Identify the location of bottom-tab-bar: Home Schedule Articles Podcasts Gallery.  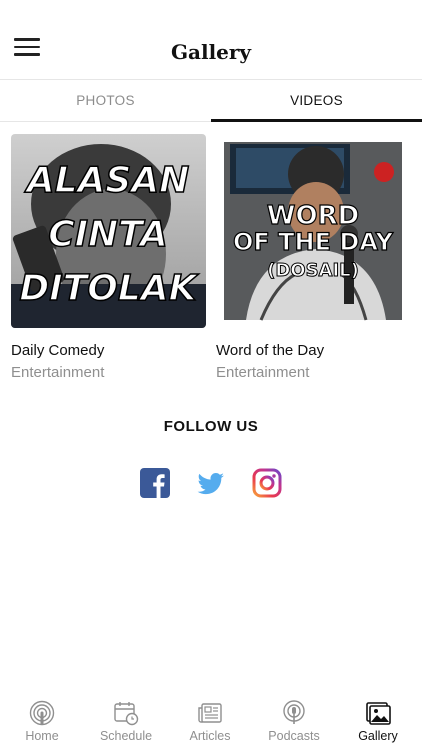
(211, 722).